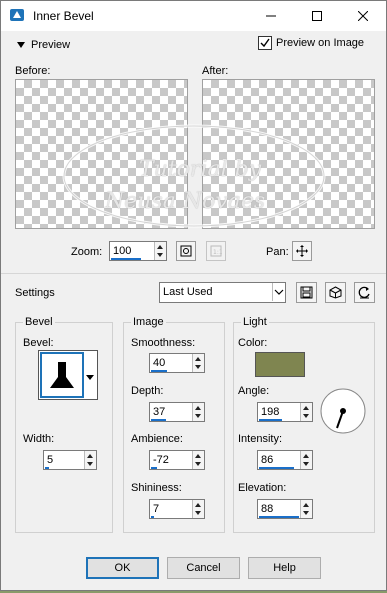  Describe the element at coordinates (270, 412) in the screenshot. I see `angle-value: 198` at that location.